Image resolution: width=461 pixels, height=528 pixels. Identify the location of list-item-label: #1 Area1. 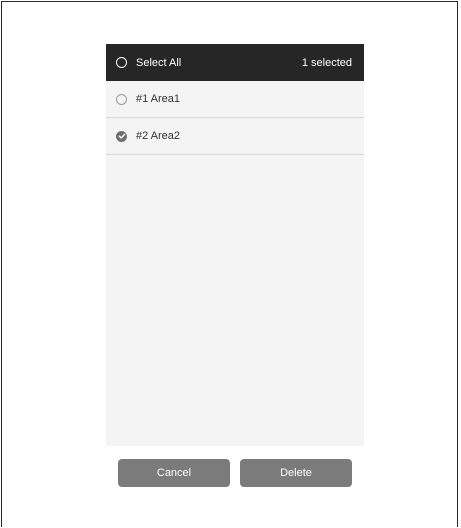
(158, 99).